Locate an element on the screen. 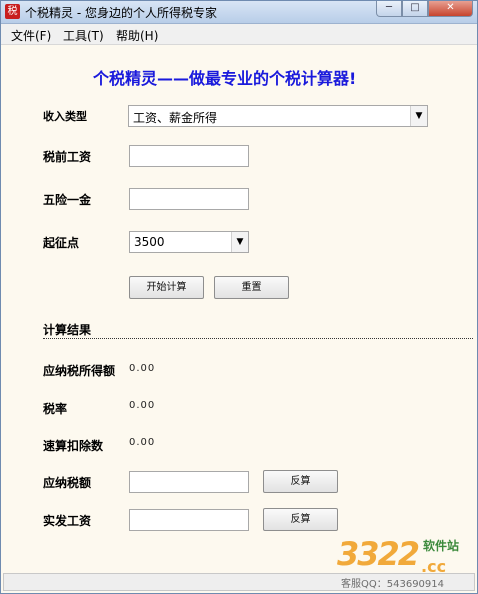 This screenshot has width=478, height=594. watermark-number: 3322 is located at coordinates (378, 554).